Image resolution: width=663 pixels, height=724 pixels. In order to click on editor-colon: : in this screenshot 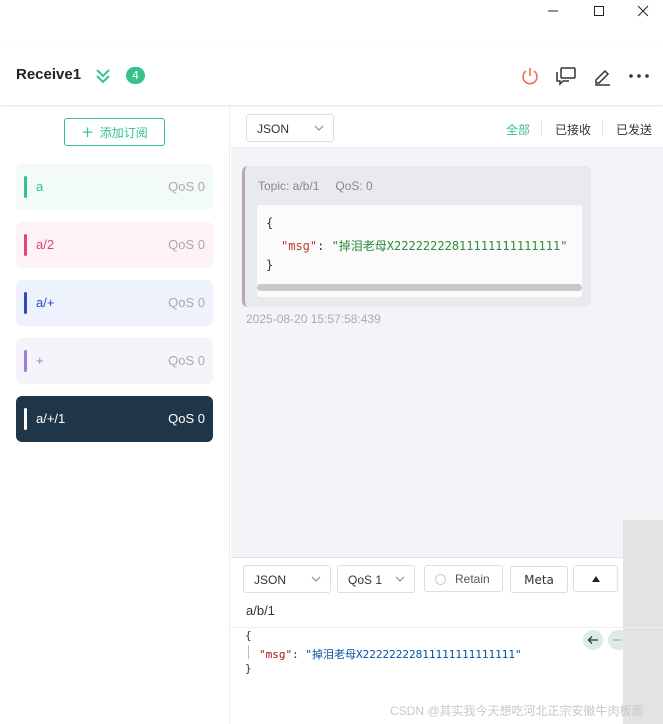, I will do `click(299, 654)`.